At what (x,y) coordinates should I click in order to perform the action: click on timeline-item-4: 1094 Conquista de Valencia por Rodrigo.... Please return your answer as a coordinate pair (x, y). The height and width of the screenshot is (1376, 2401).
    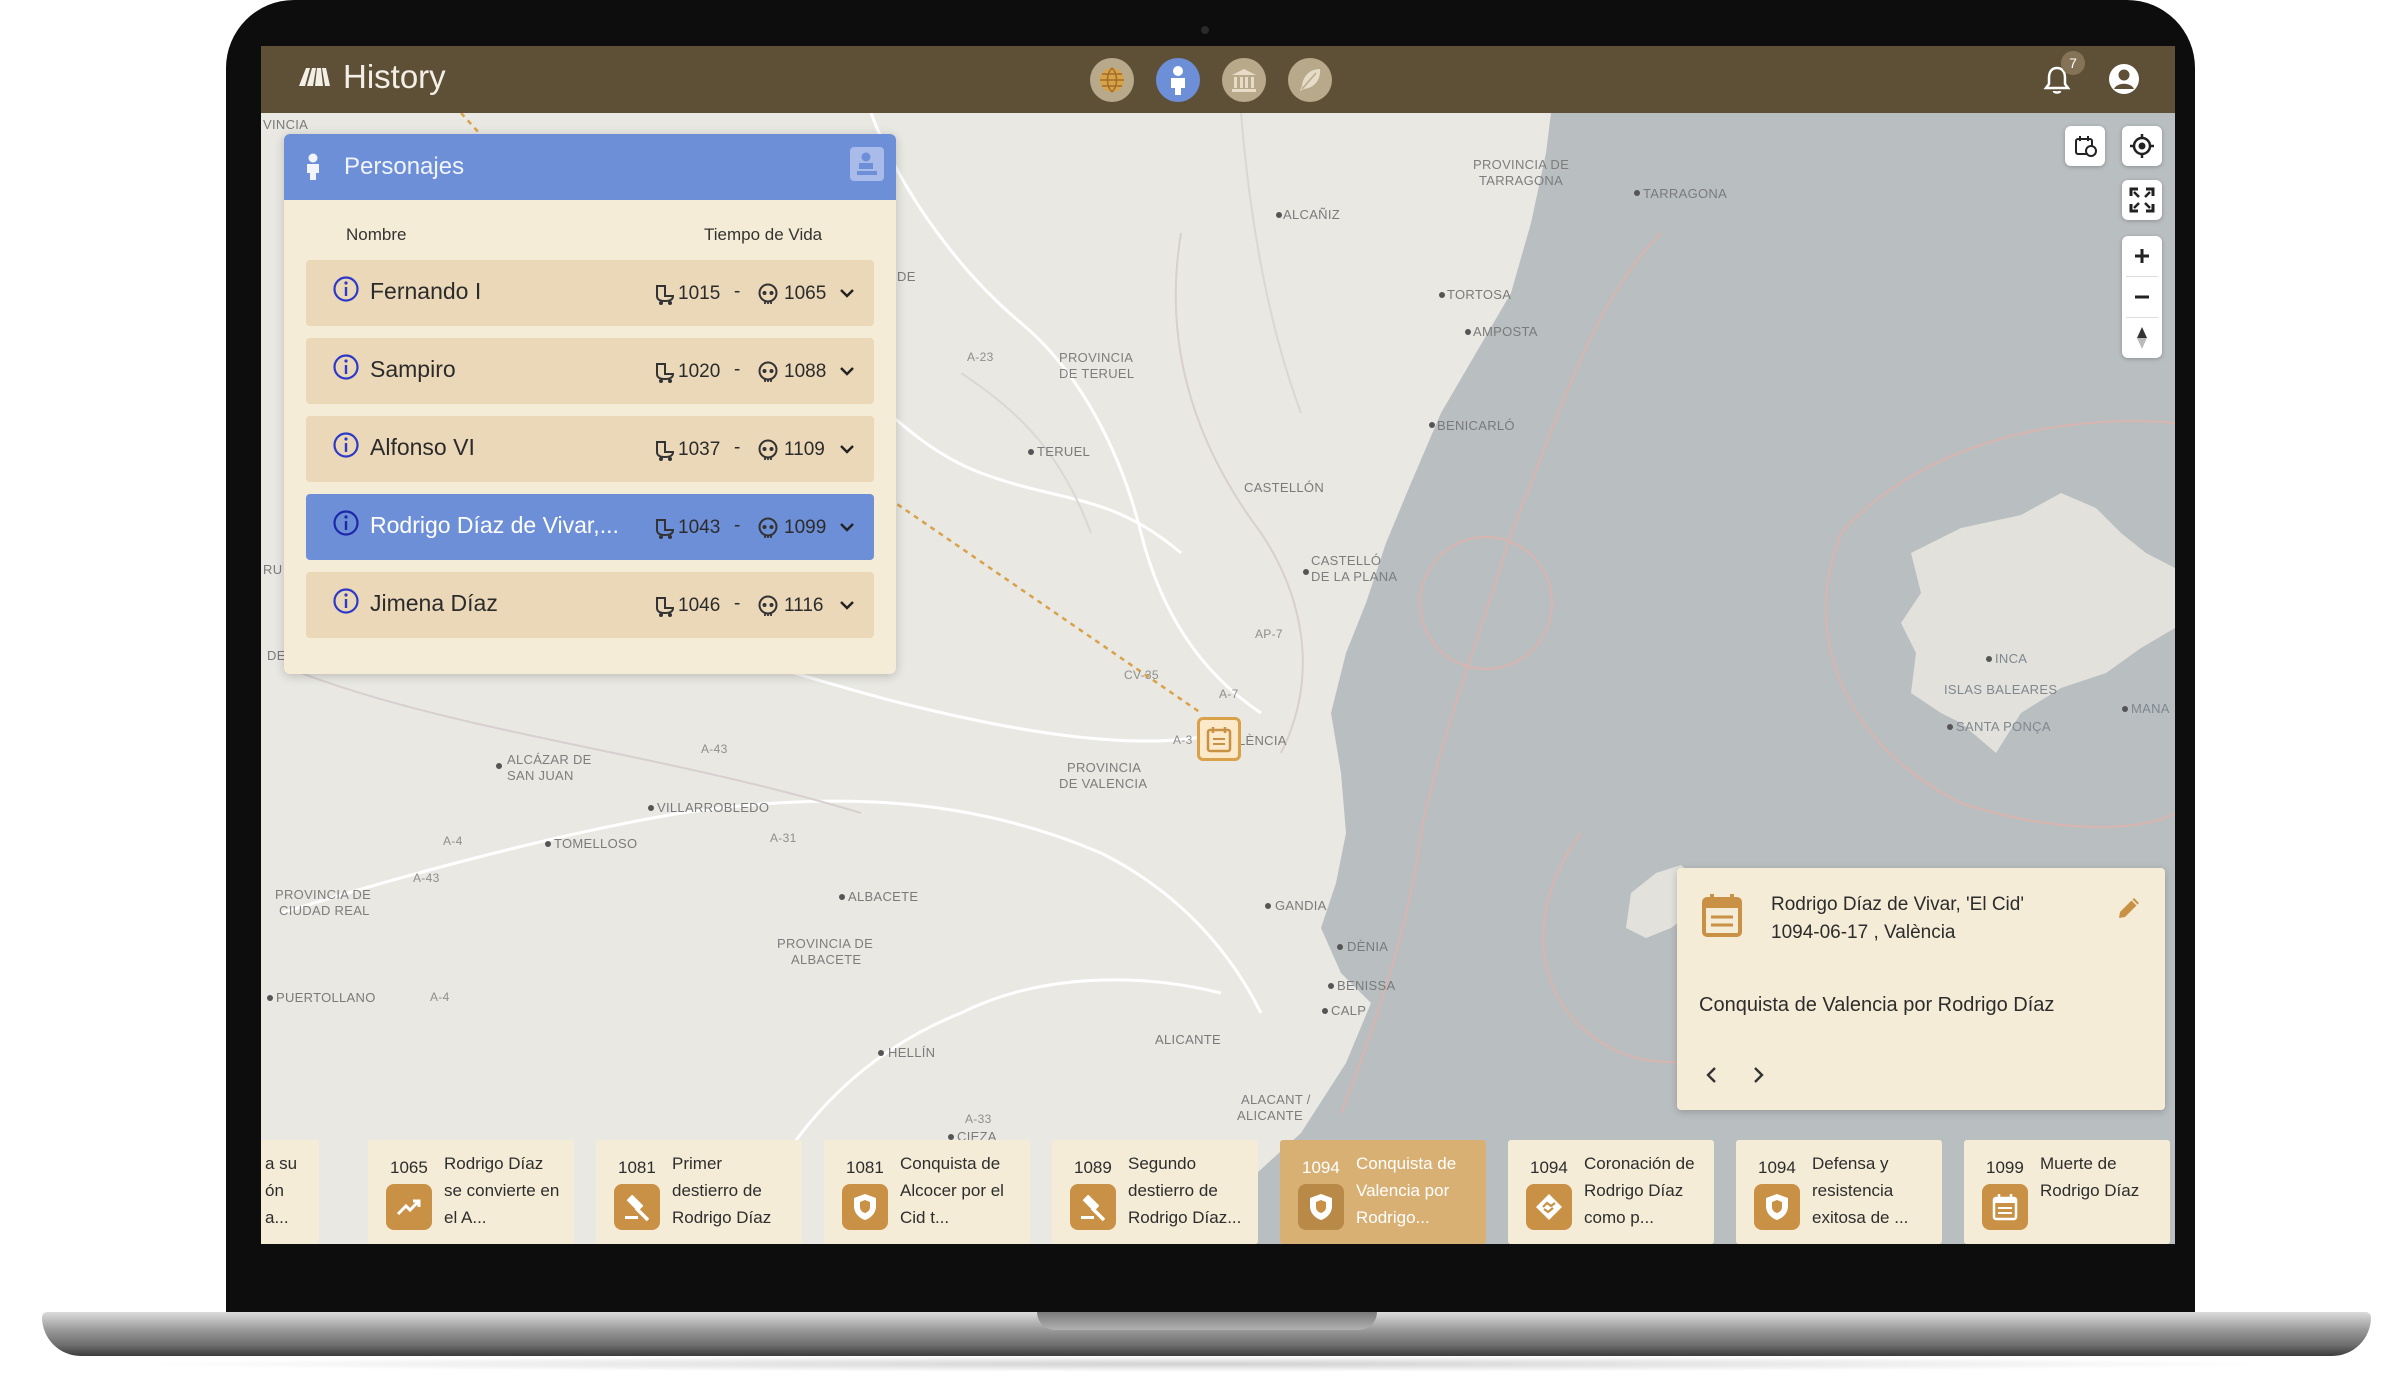
    Looking at the image, I should click on (1383, 1192).